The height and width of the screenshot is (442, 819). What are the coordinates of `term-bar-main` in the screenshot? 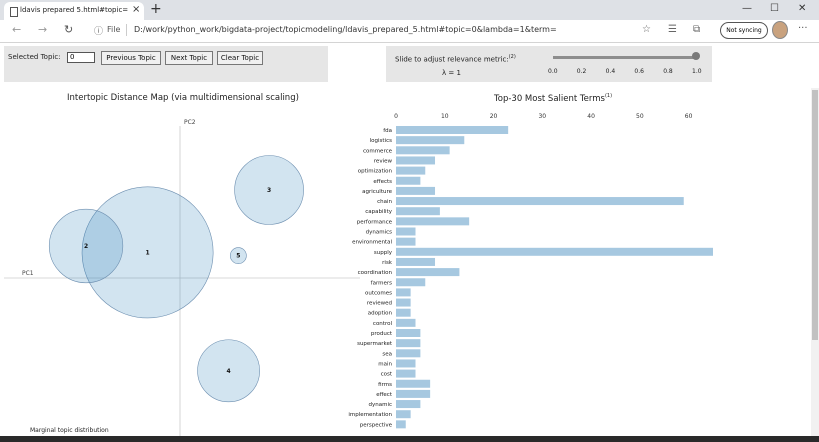 It's located at (406, 363).